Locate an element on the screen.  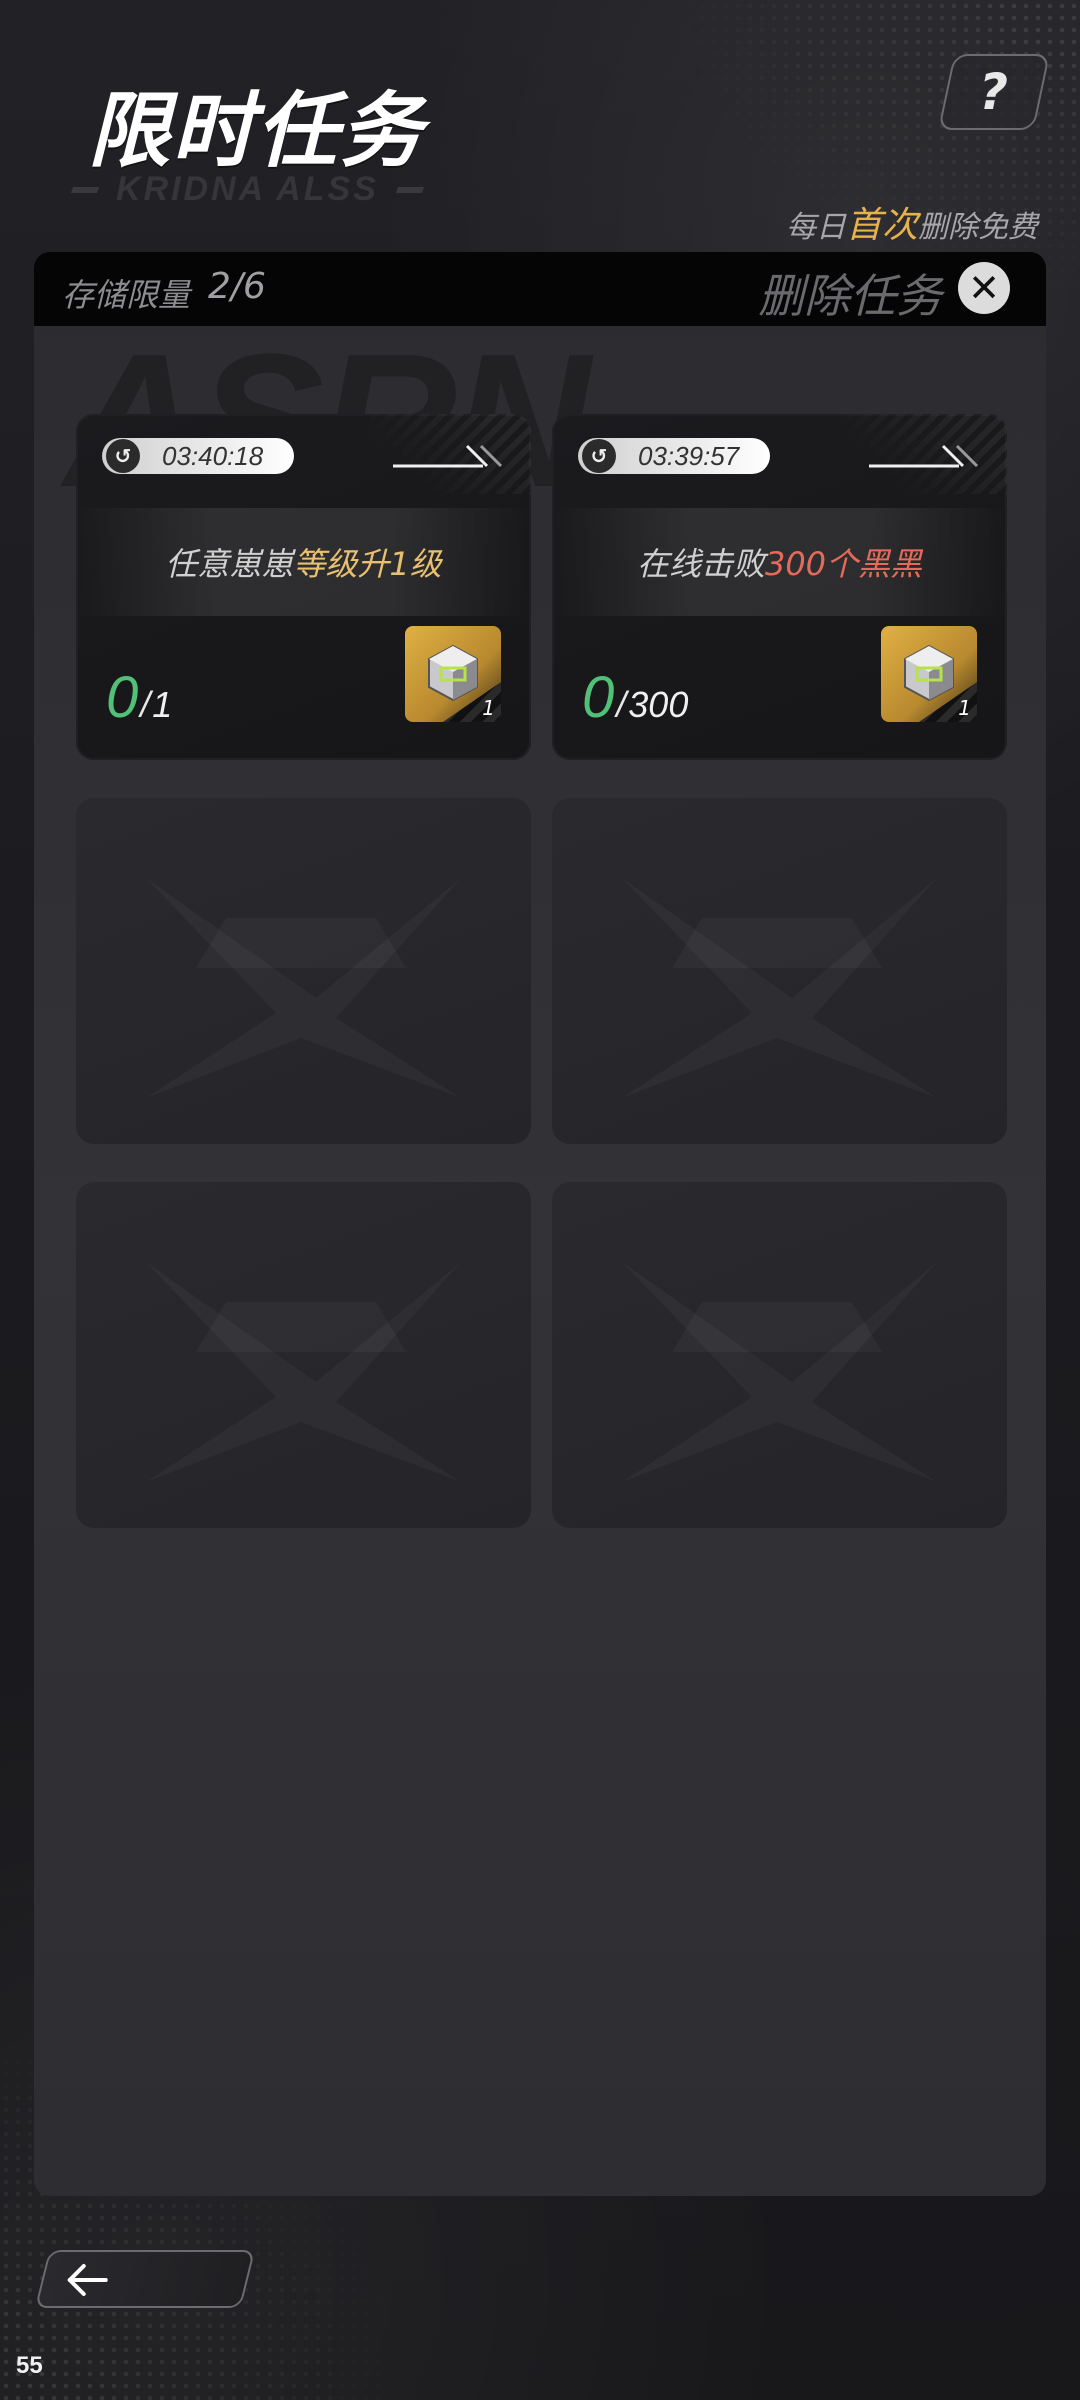
task-progress: 0/300 is located at coordinates (635, 697).